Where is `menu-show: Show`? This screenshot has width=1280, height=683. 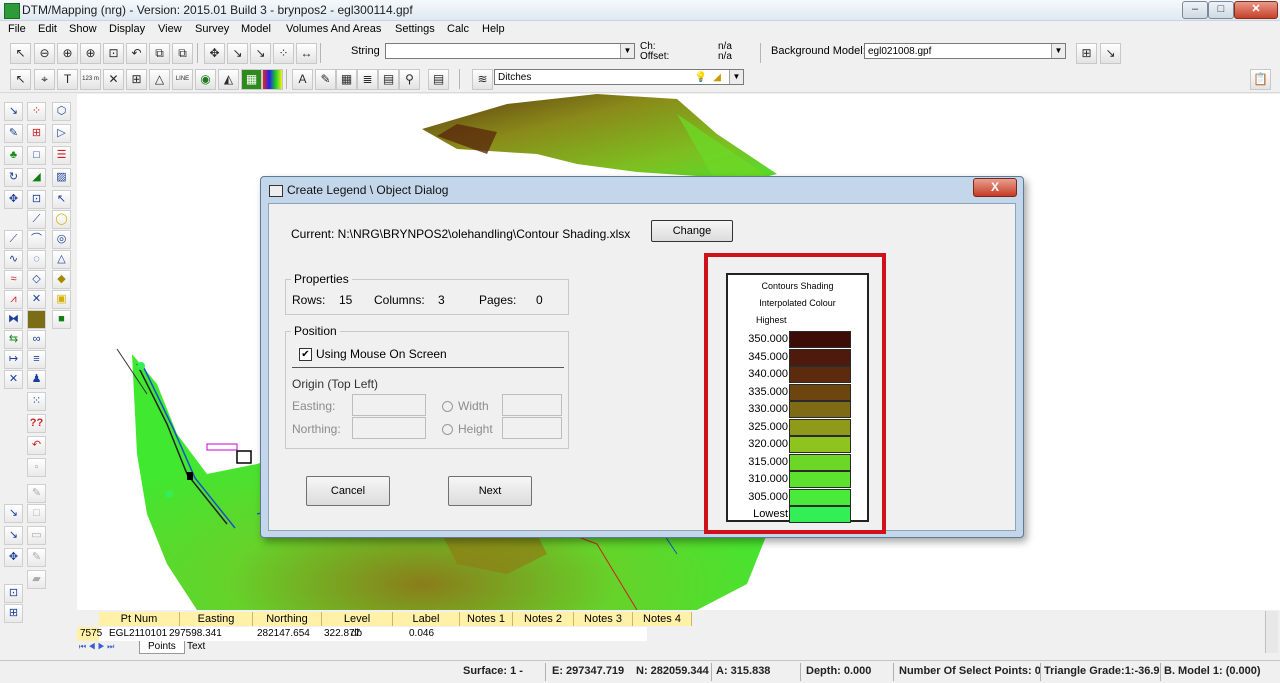
menu-show: Show is located at coordinates (83, 29).